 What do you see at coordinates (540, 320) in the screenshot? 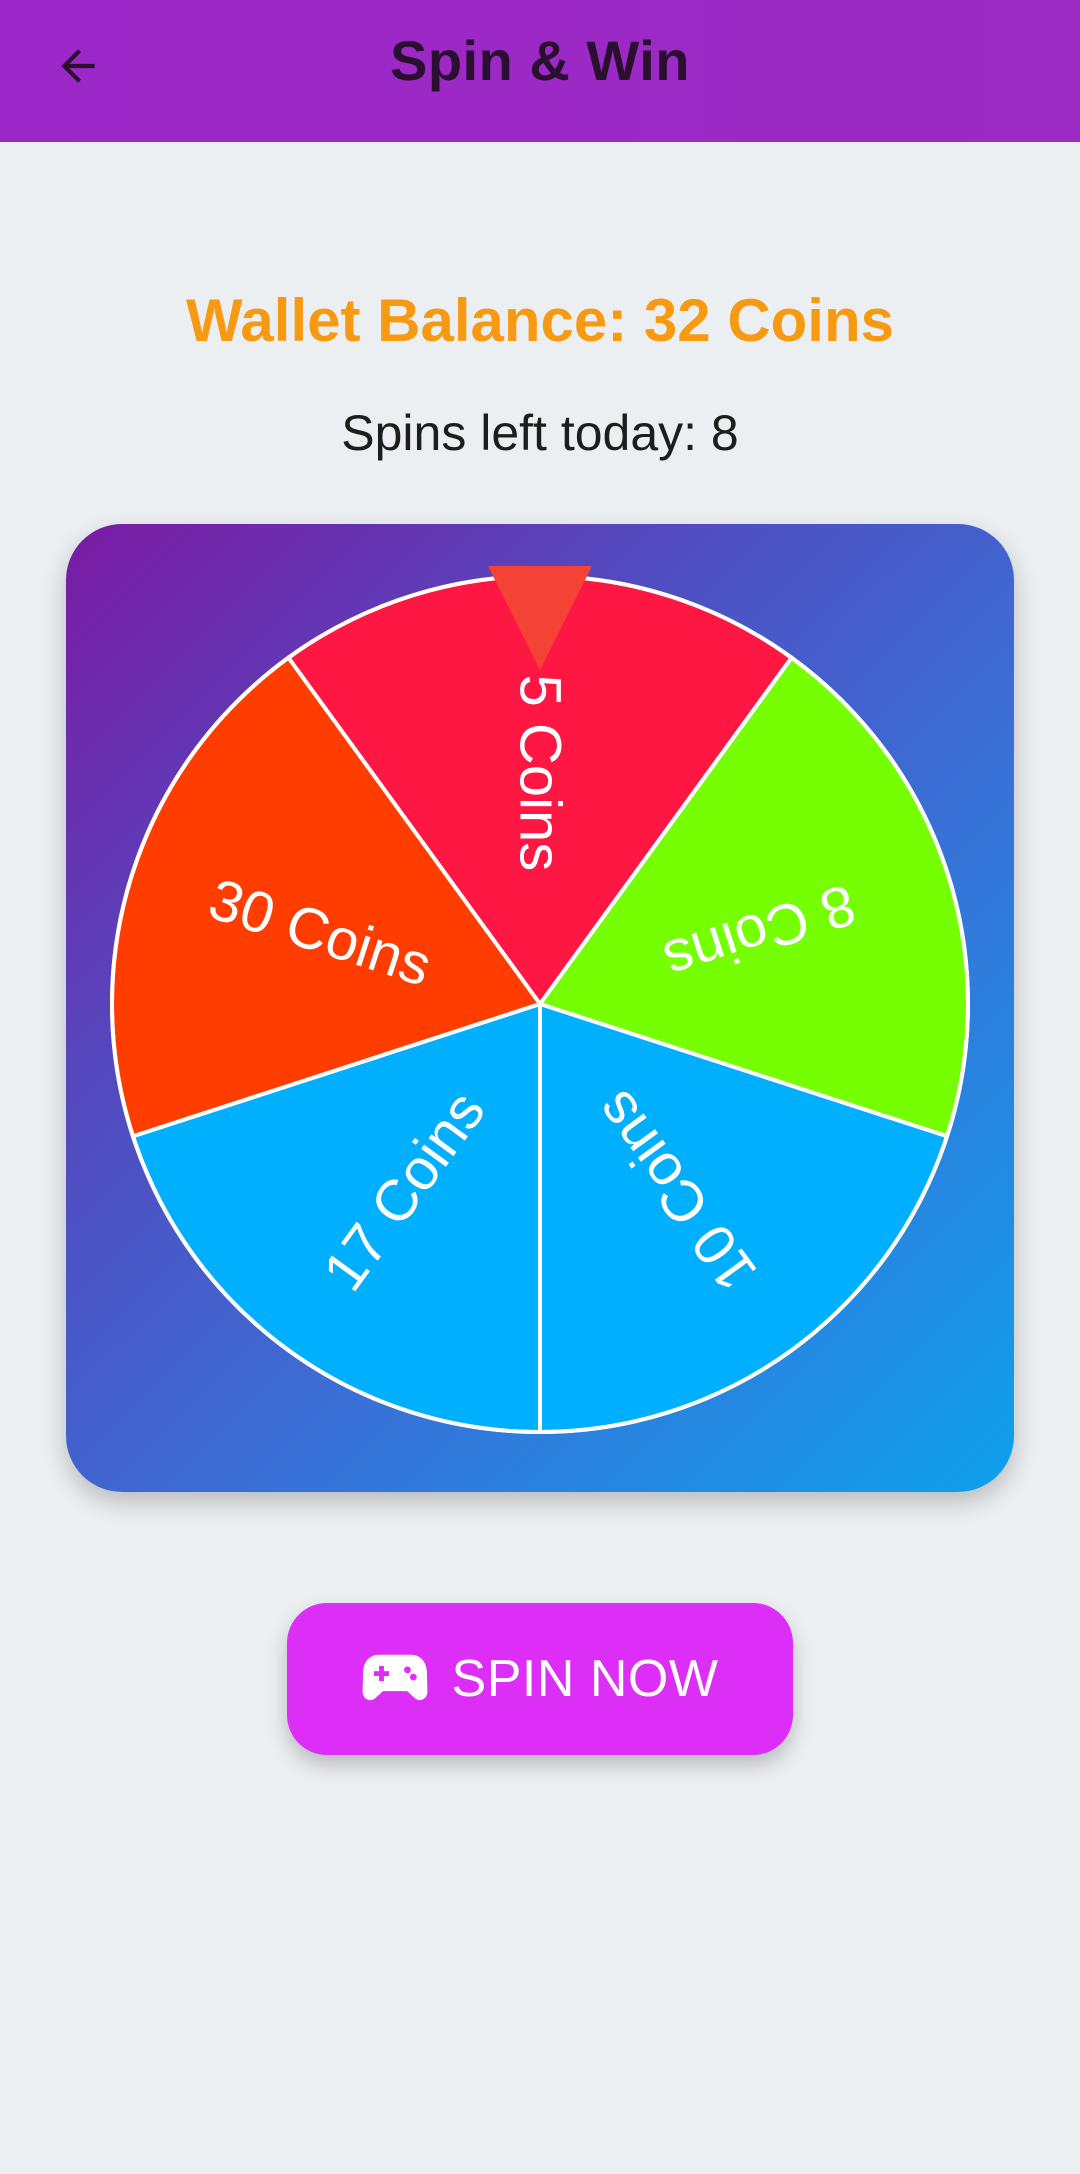
I see `wallet-balance: Wallet Balance: 32 Coins` at bounding box center [540, 320].